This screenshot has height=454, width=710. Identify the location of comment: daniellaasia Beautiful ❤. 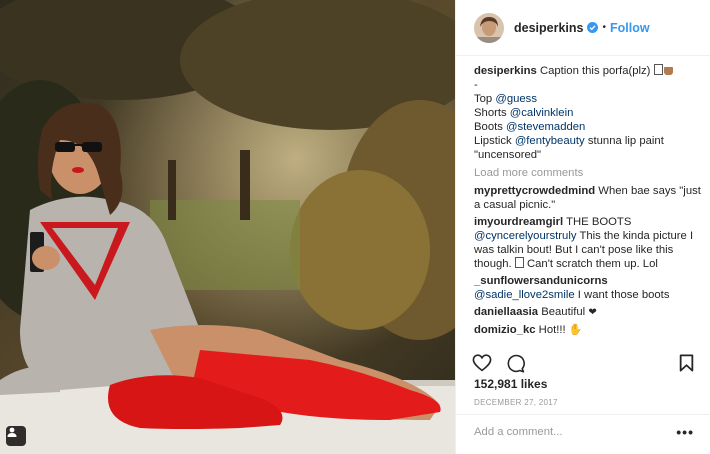
(588, 312).